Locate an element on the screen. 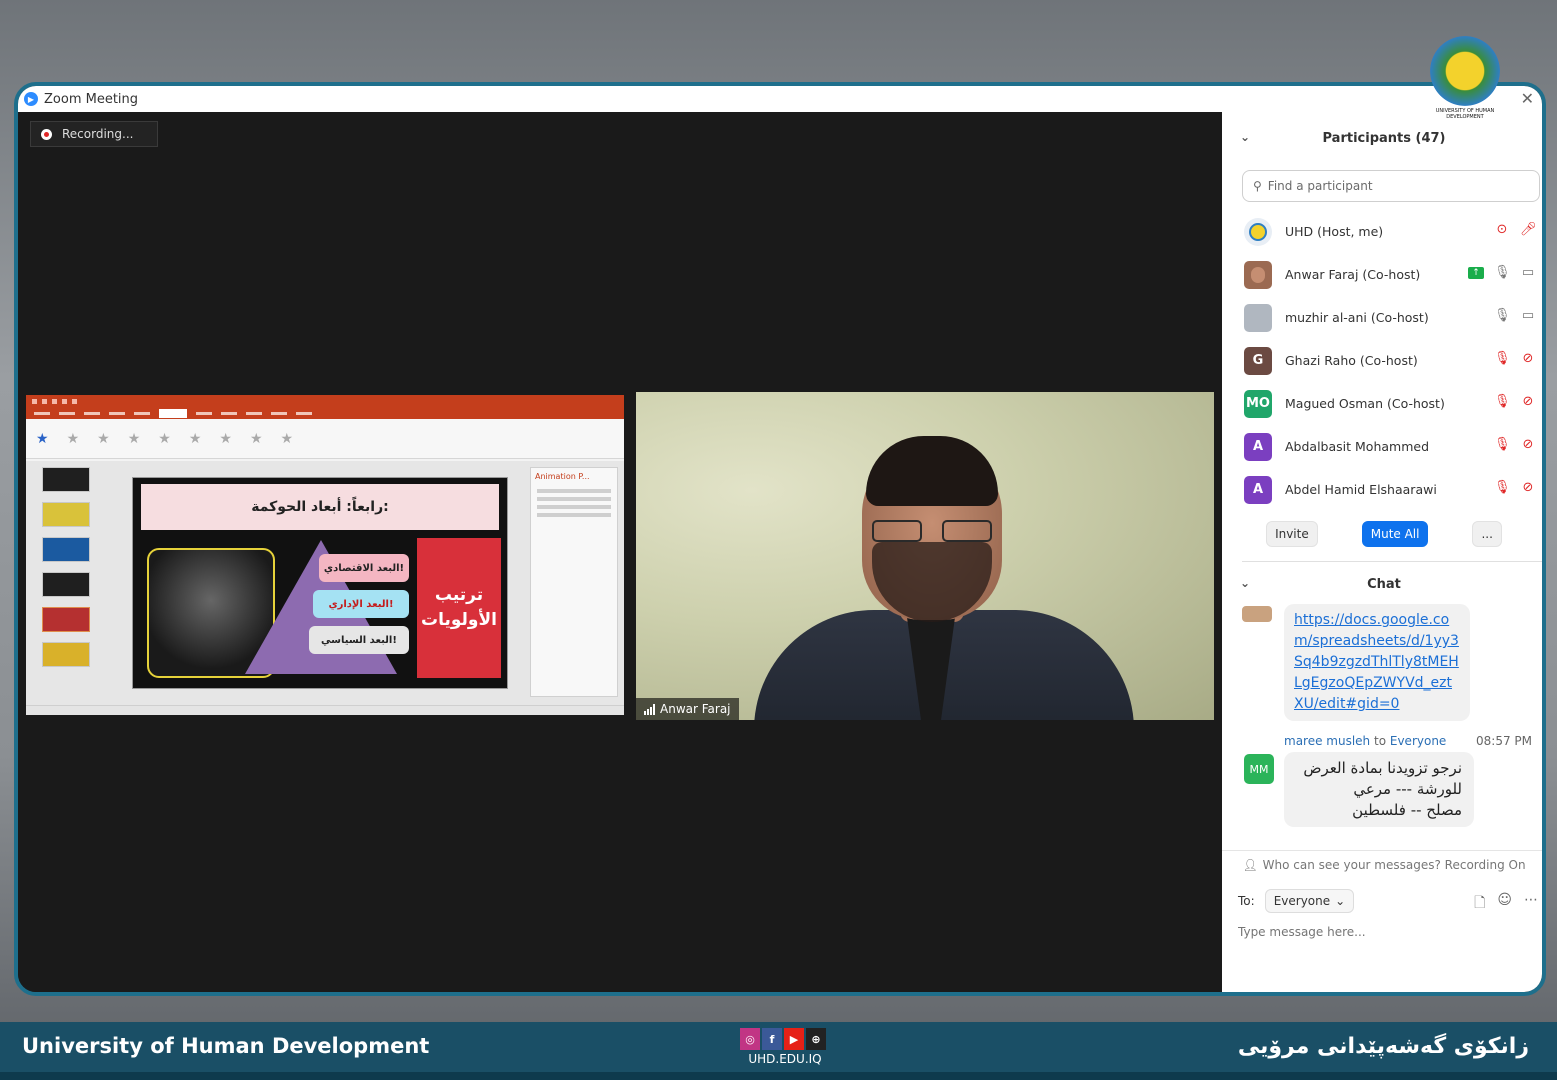  speaker-video-tile: Anwar Faraj is located at coordinates (925, 556).